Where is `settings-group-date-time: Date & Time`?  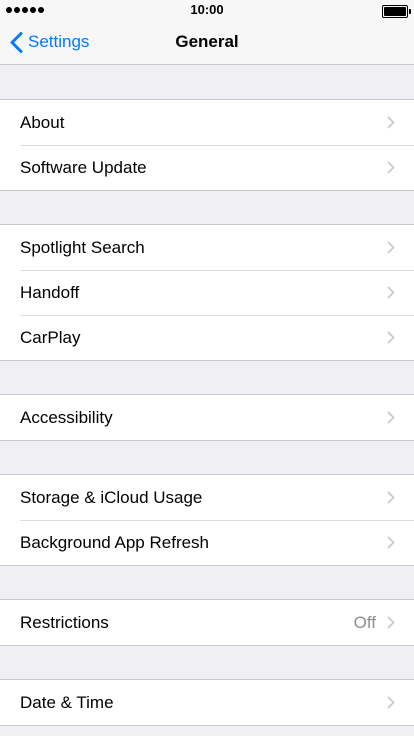 settings-group-date-time: Date & Time is located at coordinates (207, 702).